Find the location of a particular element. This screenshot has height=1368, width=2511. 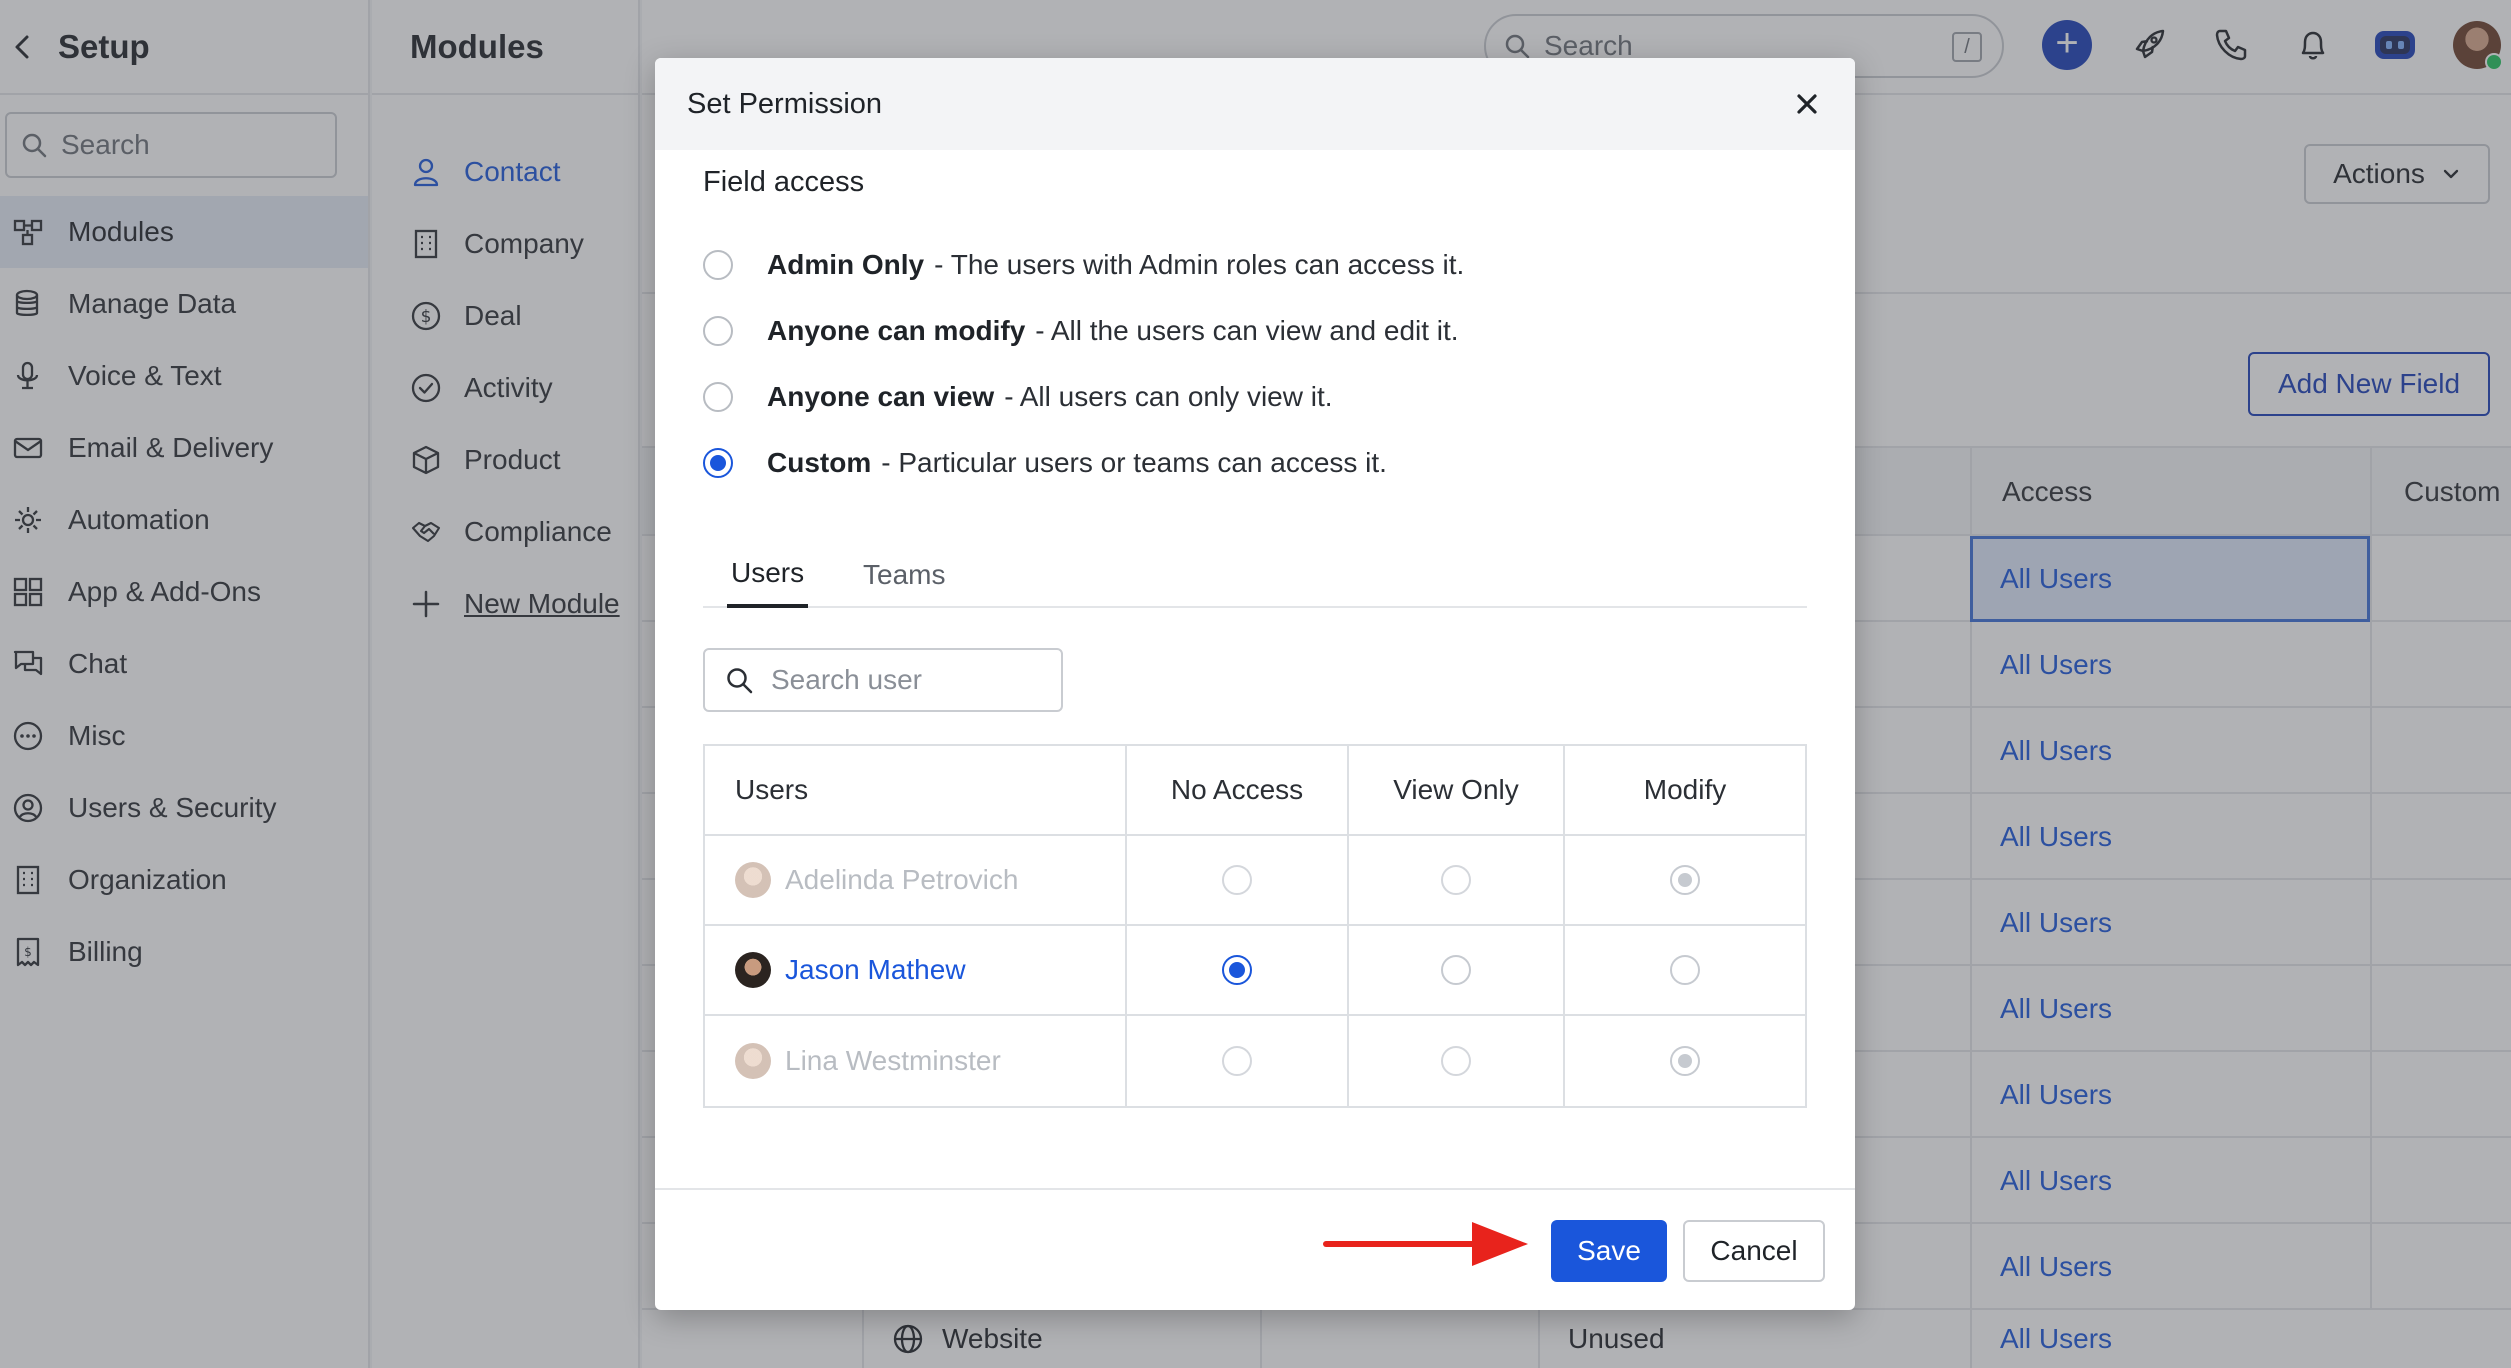

column-header-no-access: No Access is located at coordinates (1238, 790).